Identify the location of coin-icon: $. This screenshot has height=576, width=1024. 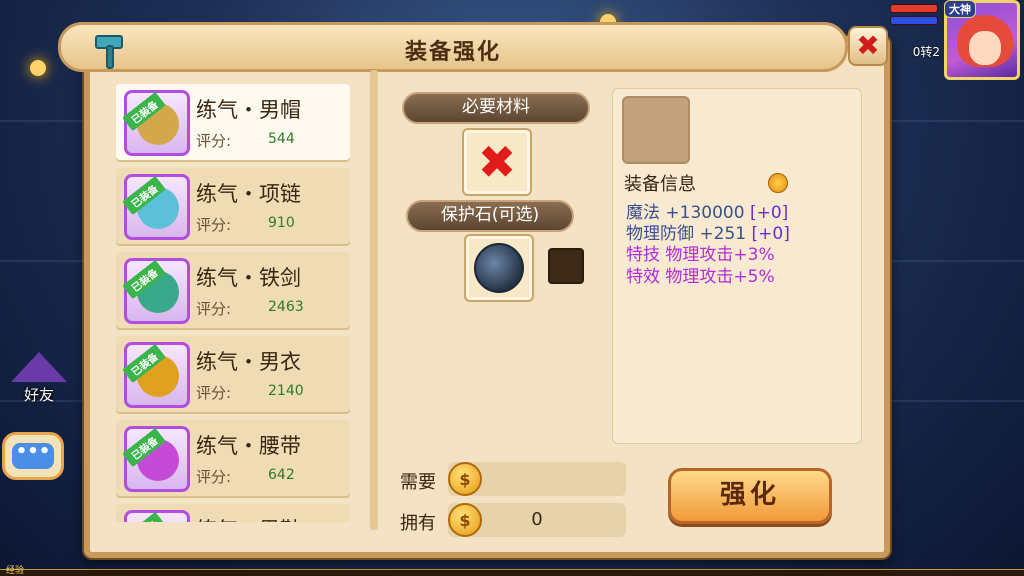
(465, 479).